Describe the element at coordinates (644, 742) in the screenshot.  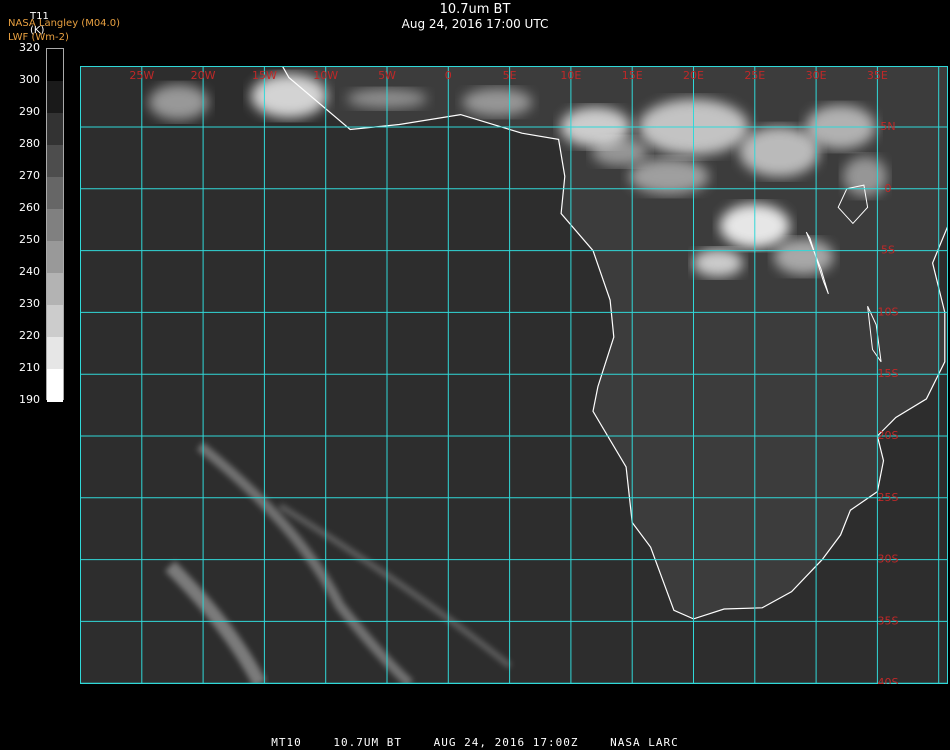
I see `footer-agency: NASA LARC` at that location.